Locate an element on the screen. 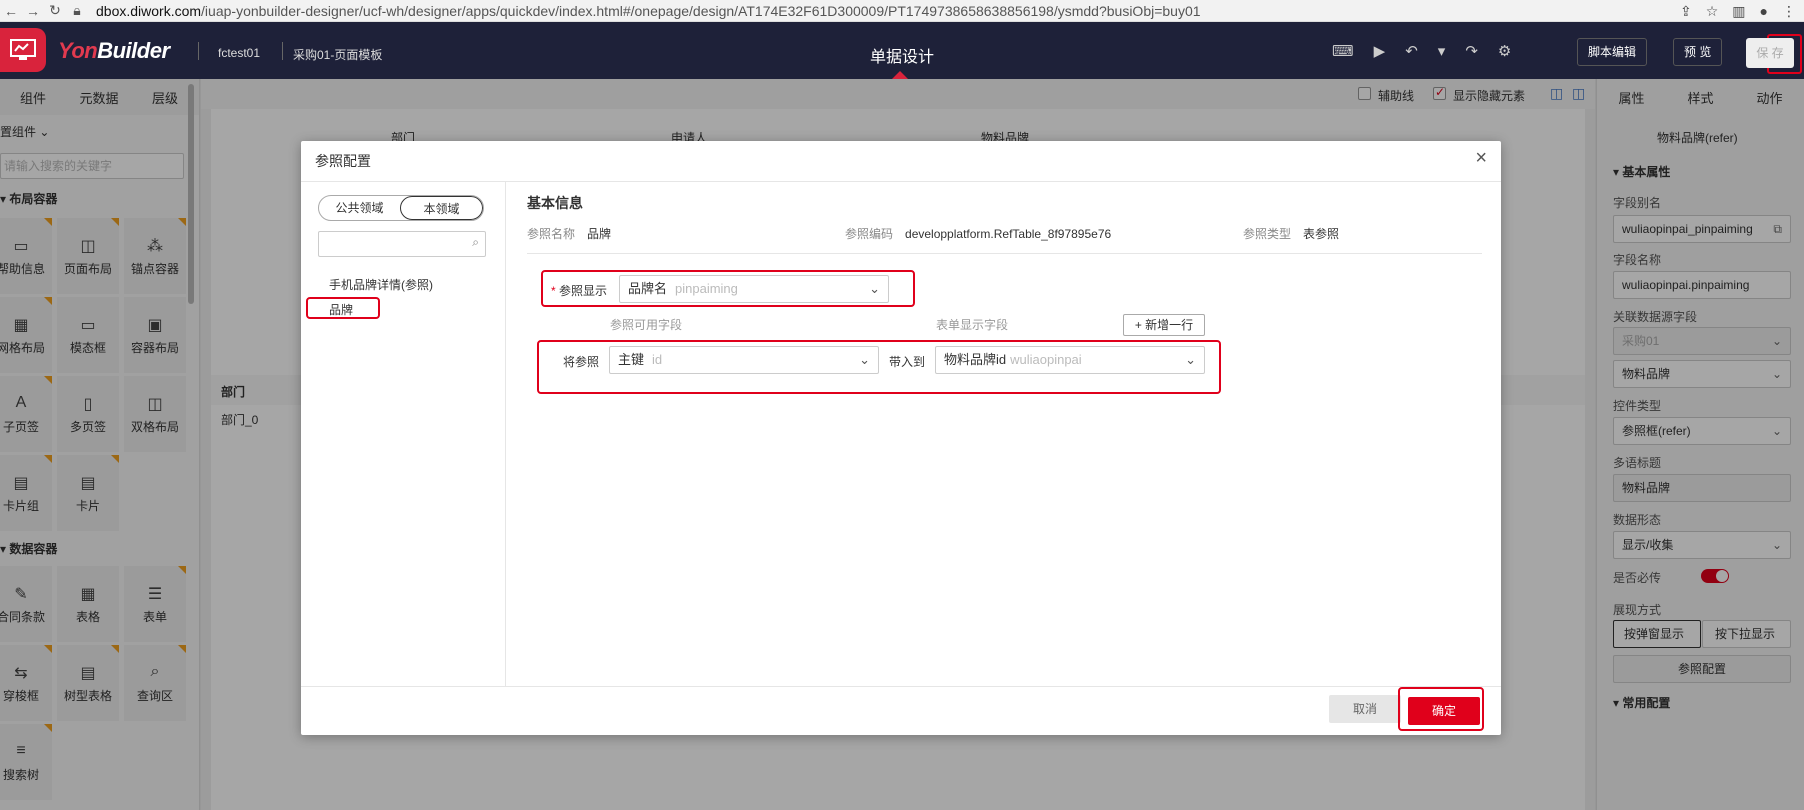  ref-display-label: * 参照显示 is located at coordinates (579, 291).